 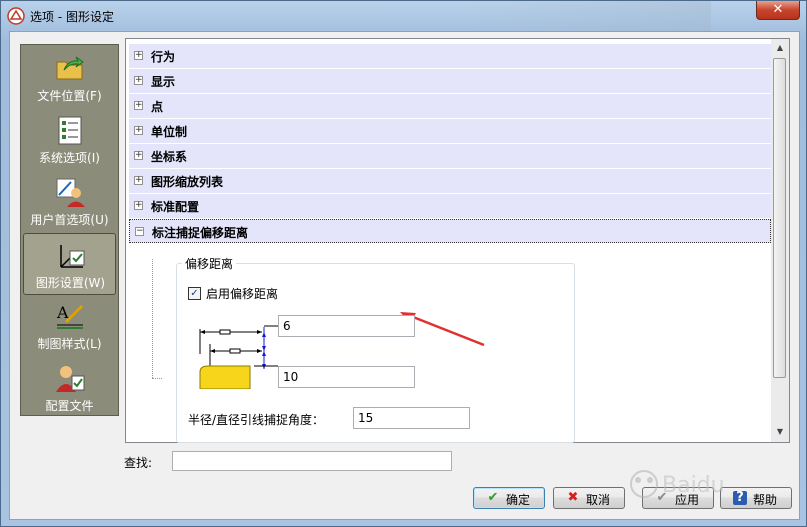 I want to click on sidebar-item-label: 制图样式(L), so click(x=69, y=344).